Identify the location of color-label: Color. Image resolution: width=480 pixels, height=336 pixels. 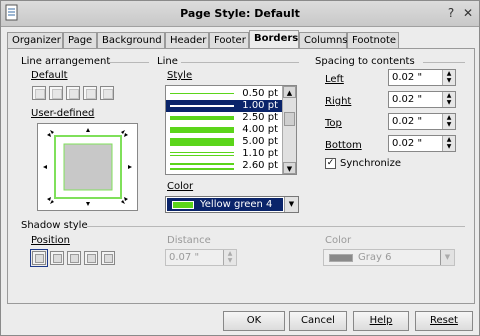
(180, 186).